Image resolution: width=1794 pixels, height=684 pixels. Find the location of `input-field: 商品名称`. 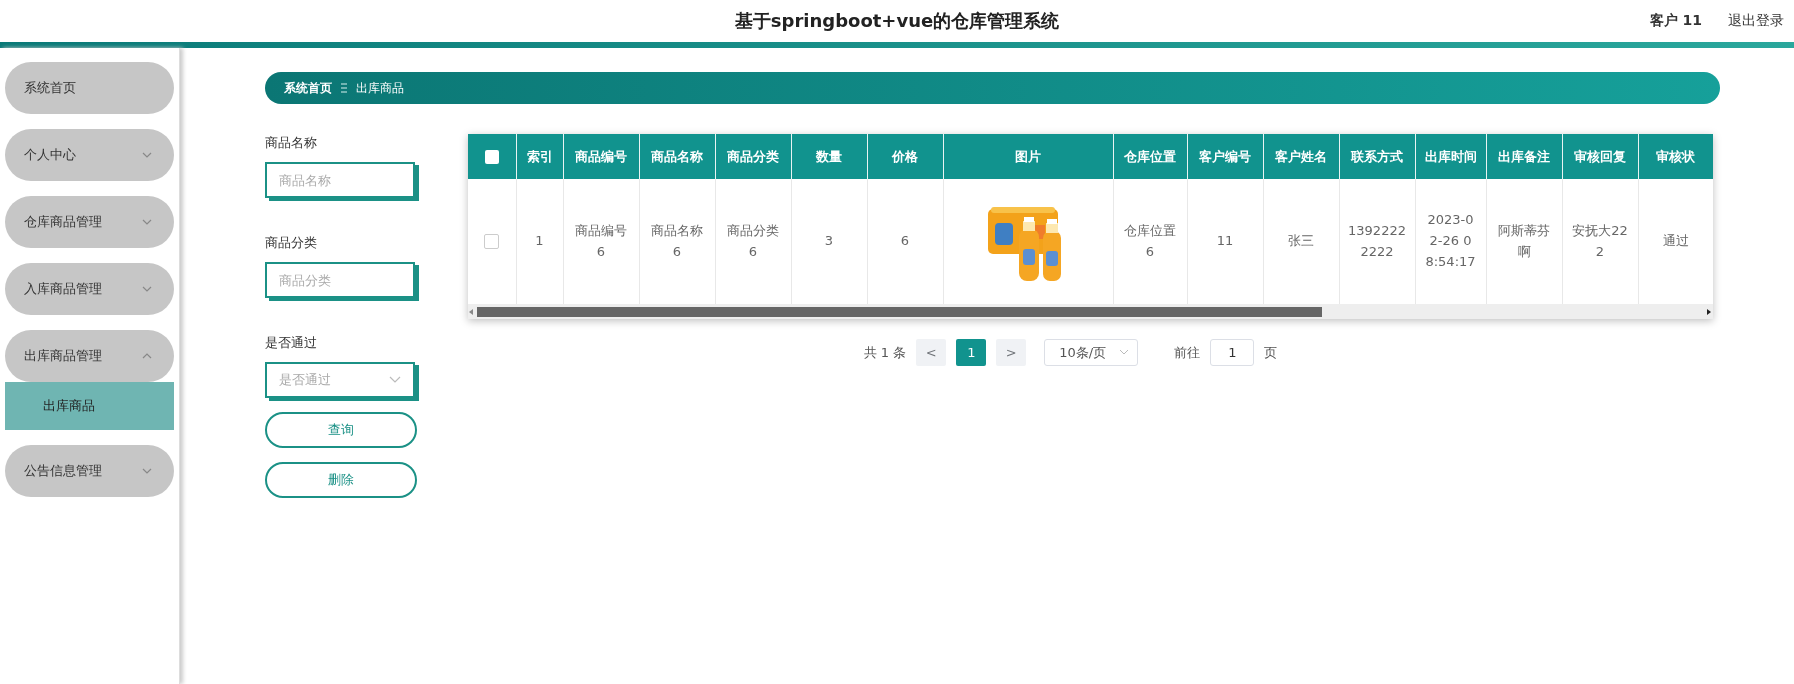

input-field: 商品名称 is located at coordinates (340, 180).